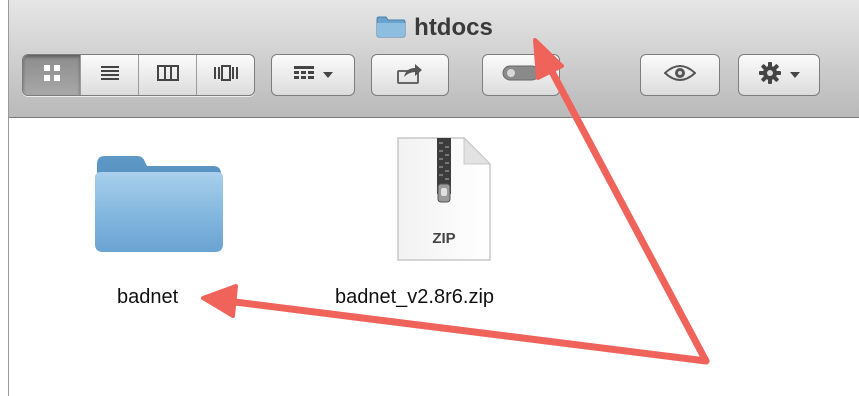 Image resolution: width=859 pixels, height=396 pixels. What do you see at coordinates (147, 297) in the screenshot?
I see `file-label-badnet: badnet` at bounding box center [147, 297].